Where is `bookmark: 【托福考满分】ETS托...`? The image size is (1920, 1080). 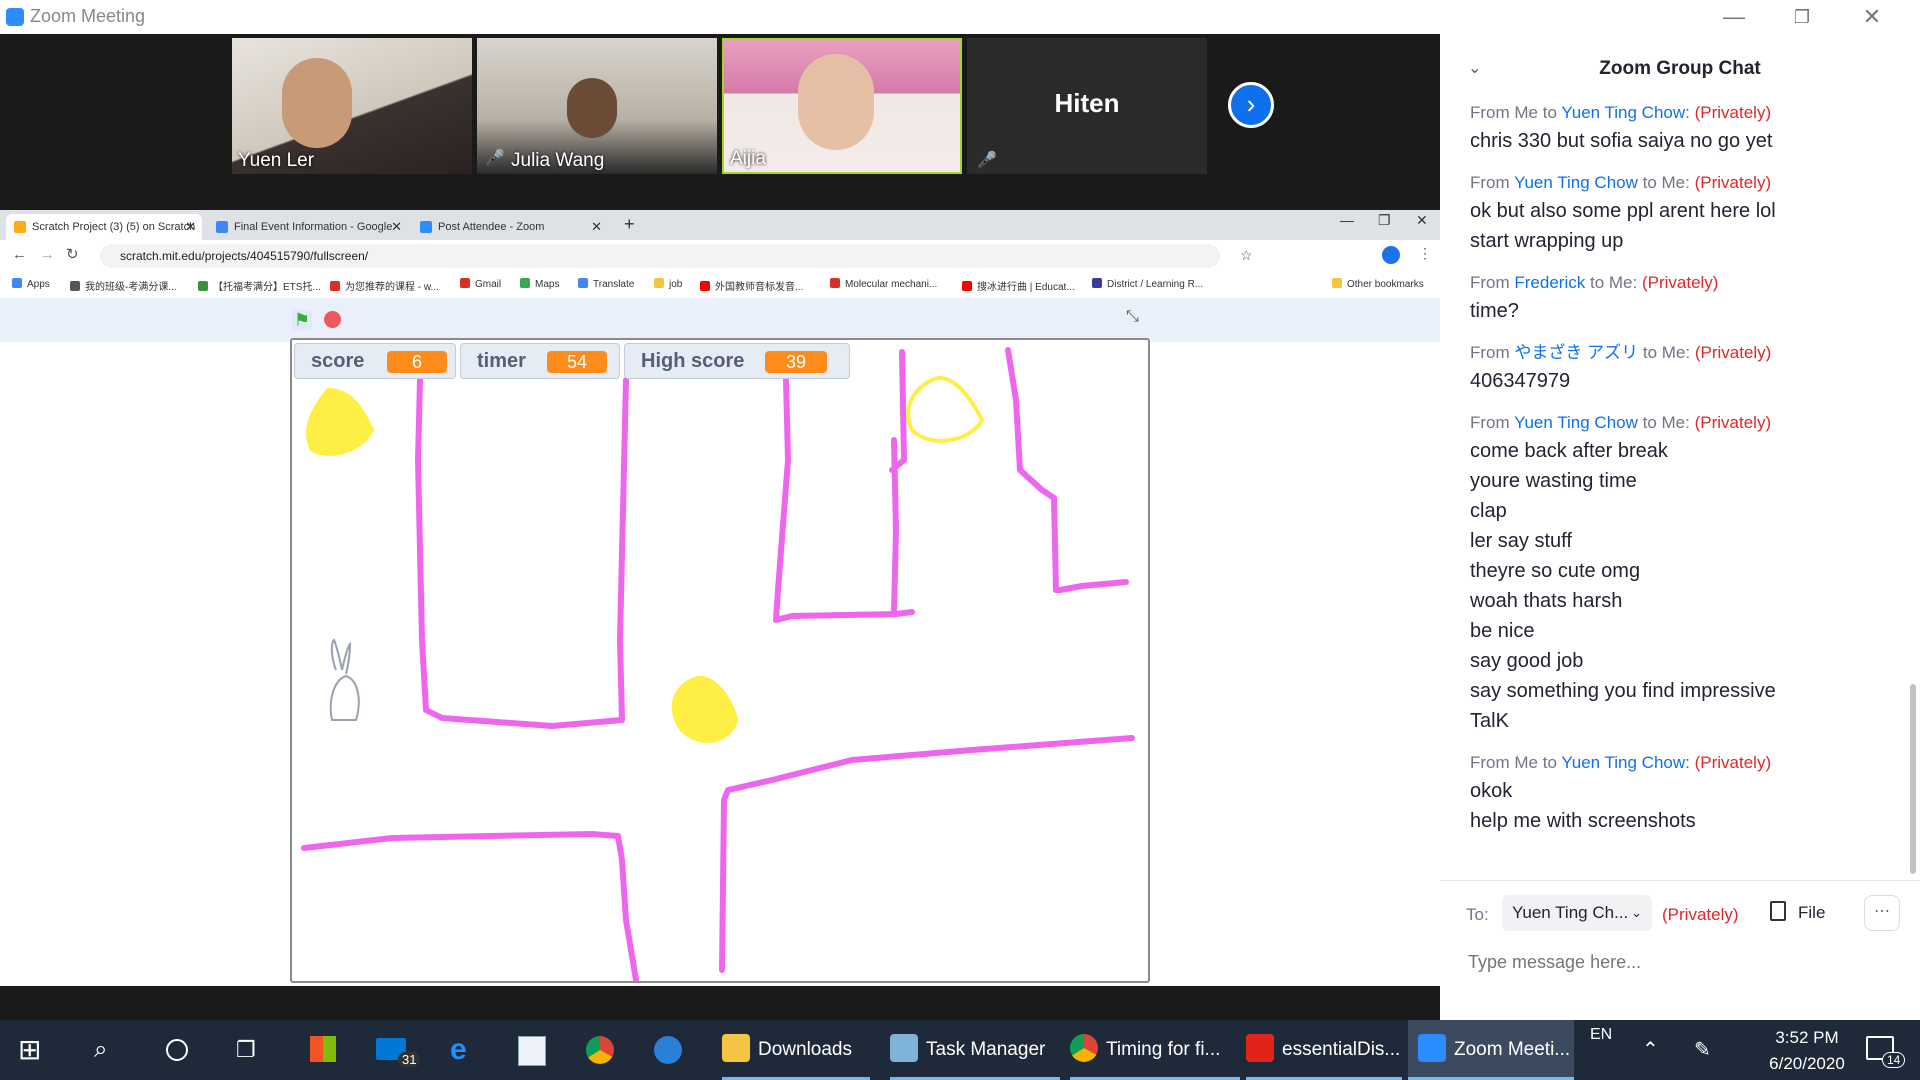 bookmark: 【托福考满分】ETS托... is located at coordinates (259, 285).